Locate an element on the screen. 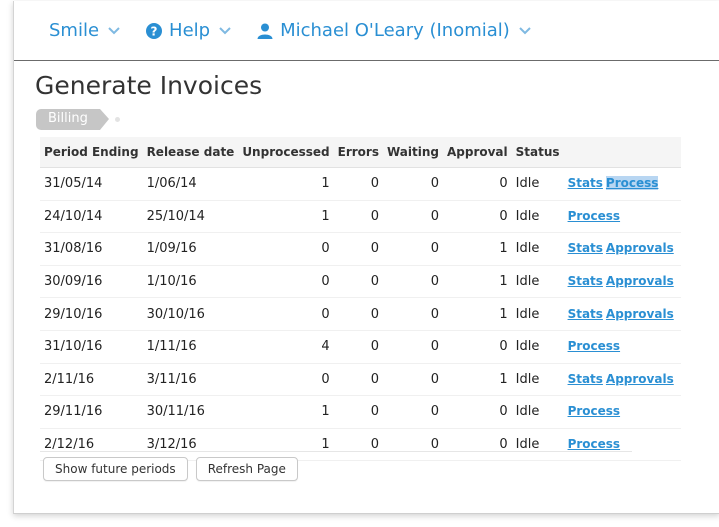  breadcrumb: Billing is located at coordinates (78, 119).